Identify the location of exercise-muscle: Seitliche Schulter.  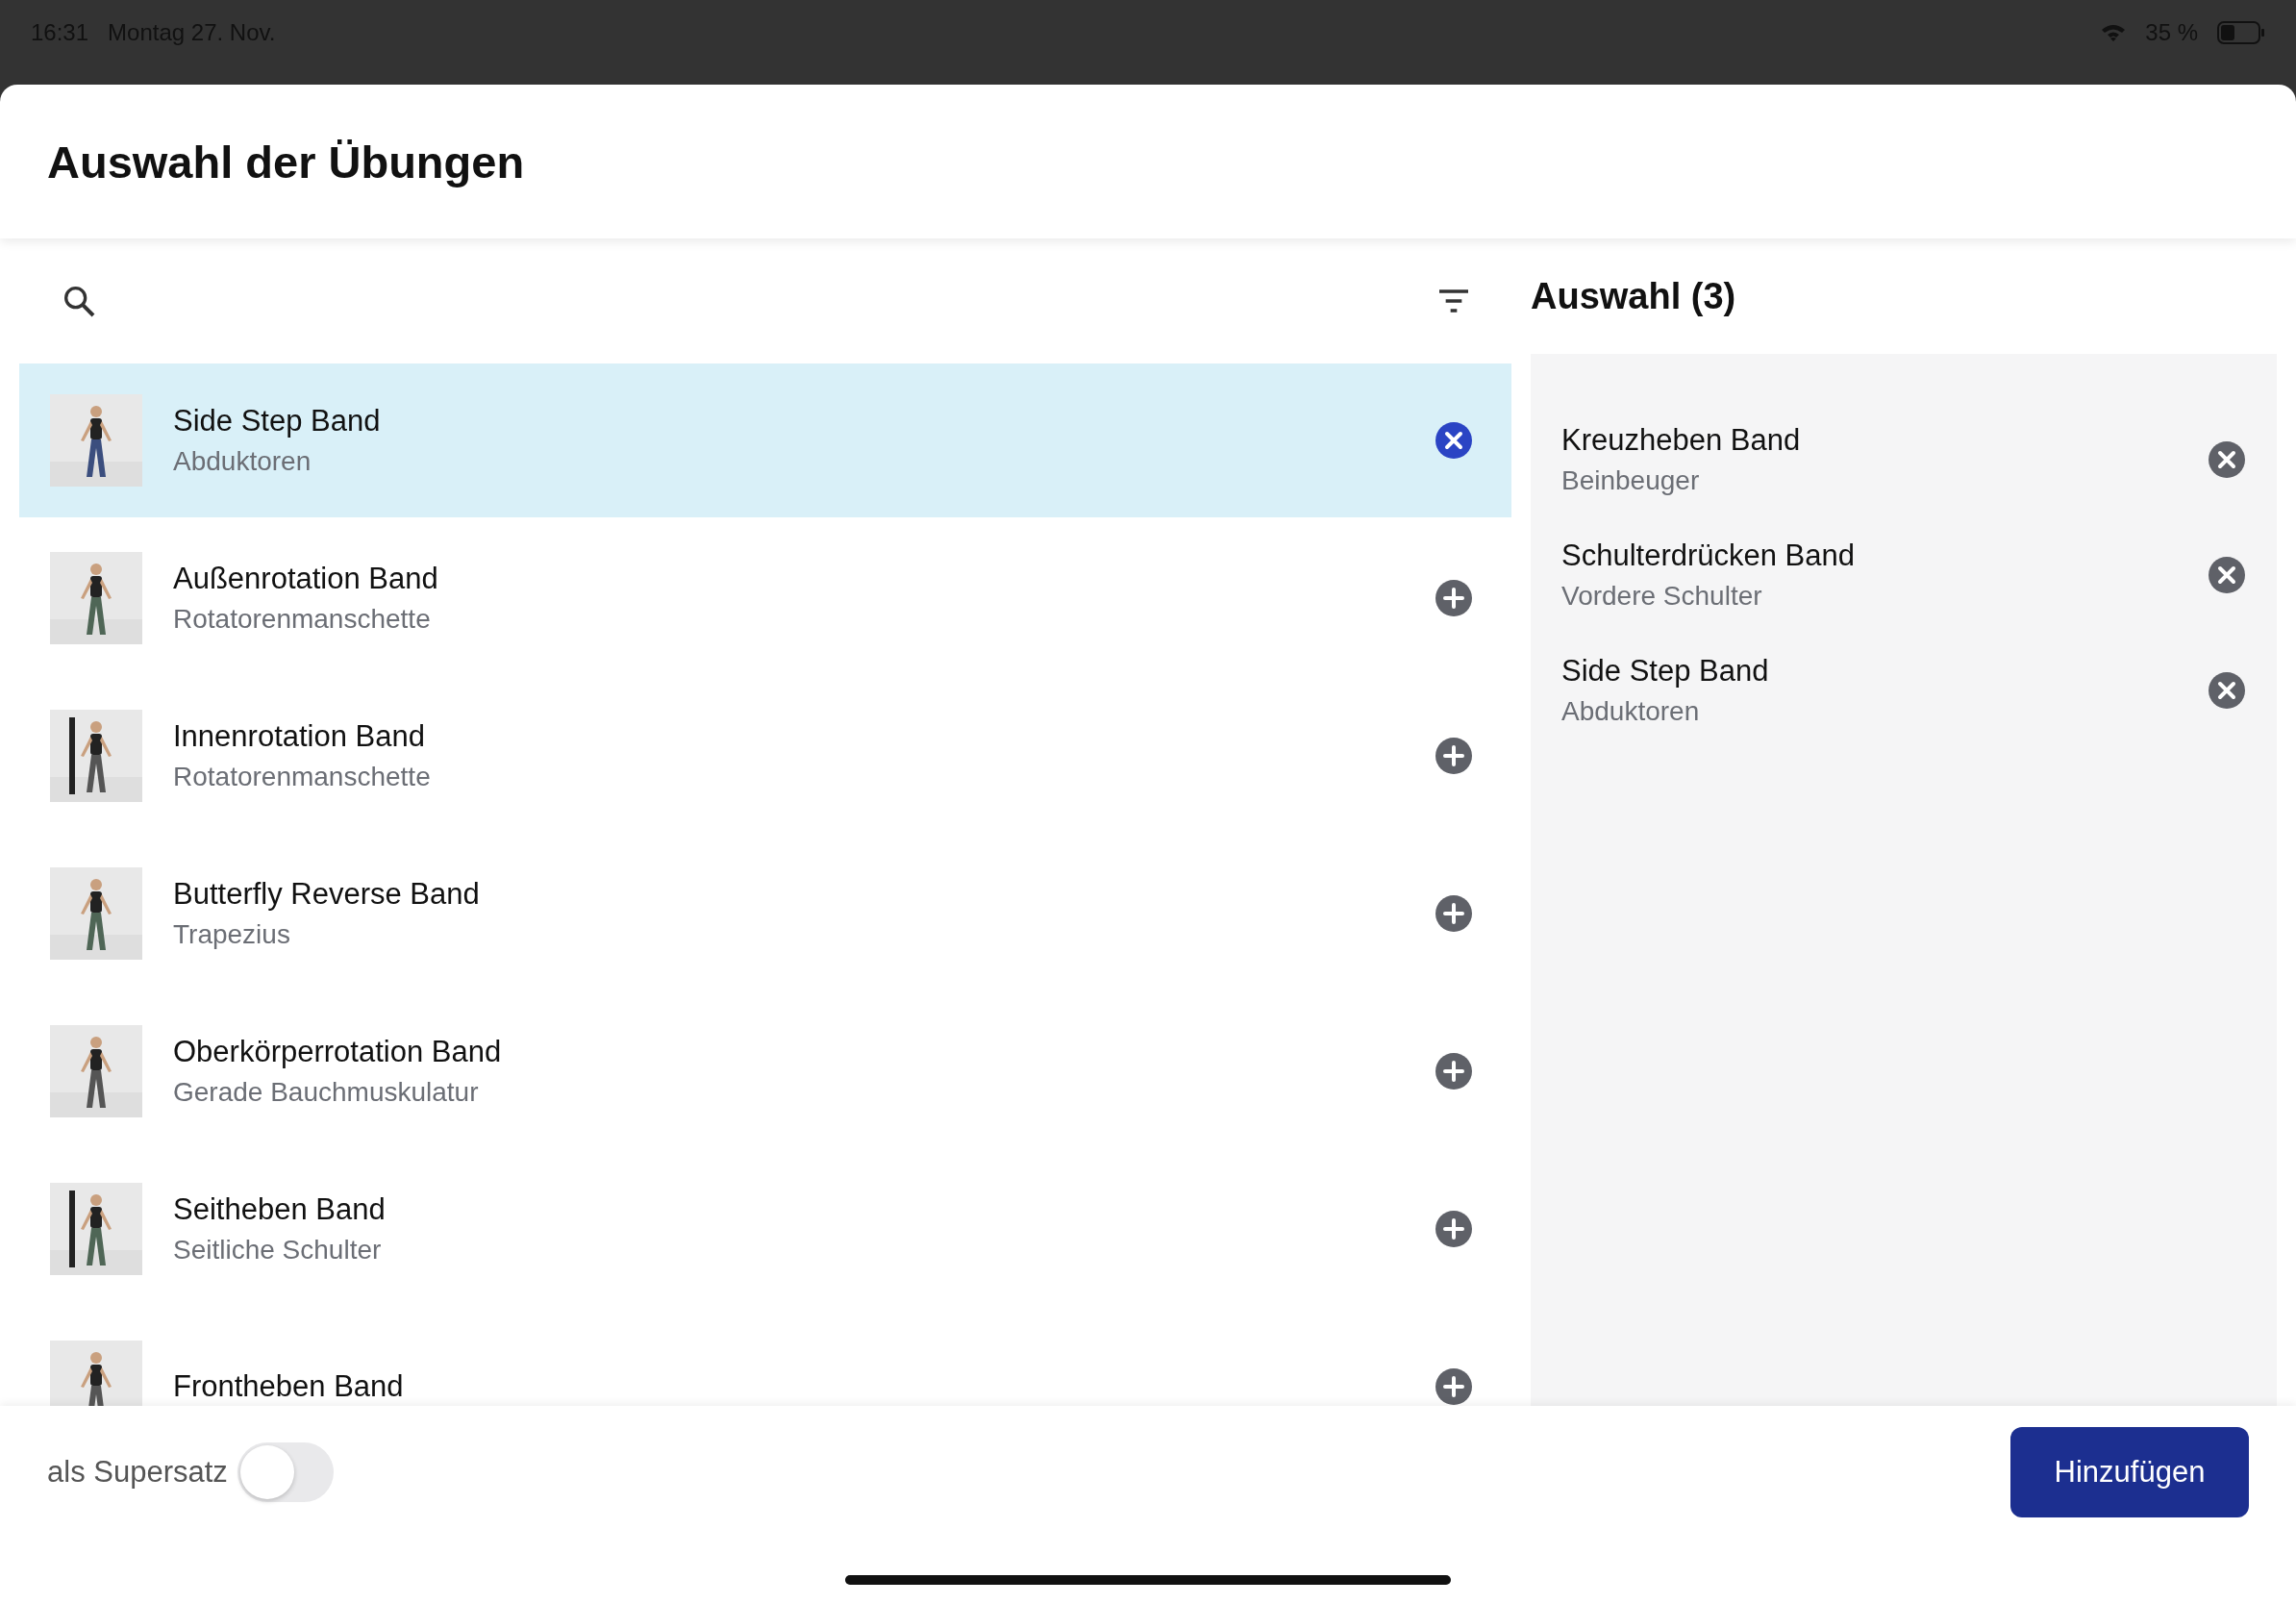
(278, 1250).